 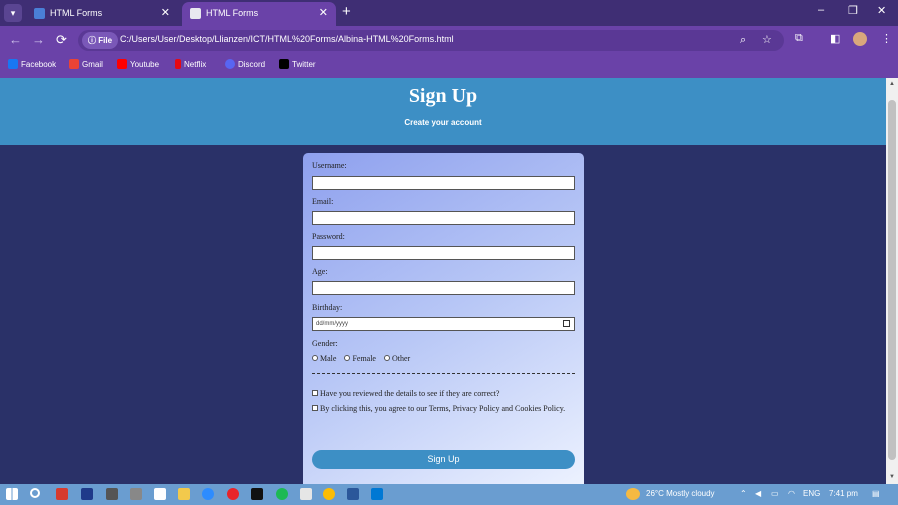 I want to click on battery-icon: ▭, so click(x=775, y=493).